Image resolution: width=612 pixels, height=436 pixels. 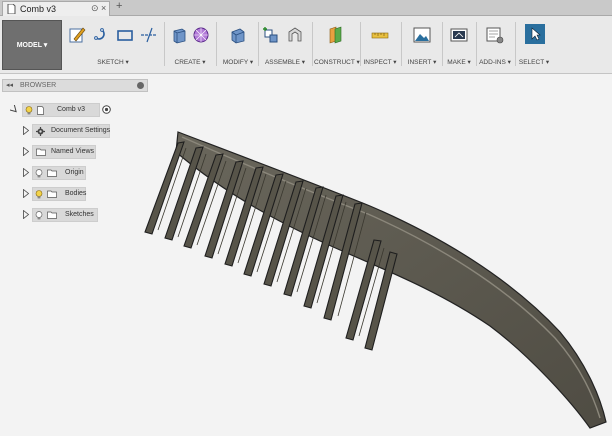 I want to click on insert-menu-label: INSERT ▾, so click(x=422, y=62).